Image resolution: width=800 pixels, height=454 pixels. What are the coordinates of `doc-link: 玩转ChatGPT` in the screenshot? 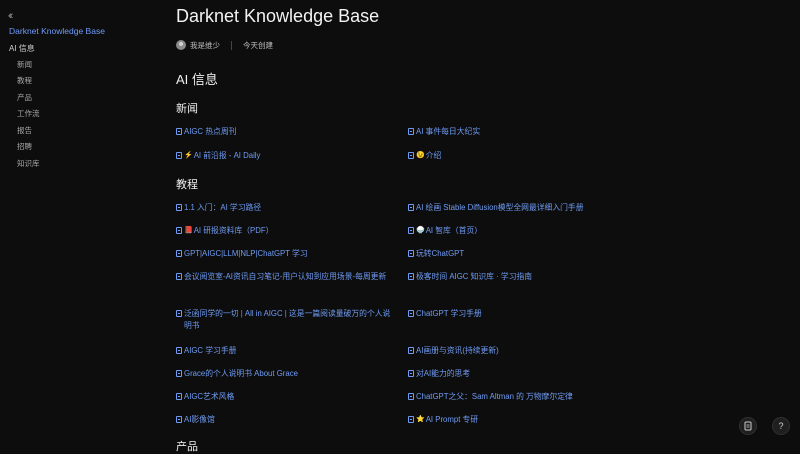 It's located at (518, 254).